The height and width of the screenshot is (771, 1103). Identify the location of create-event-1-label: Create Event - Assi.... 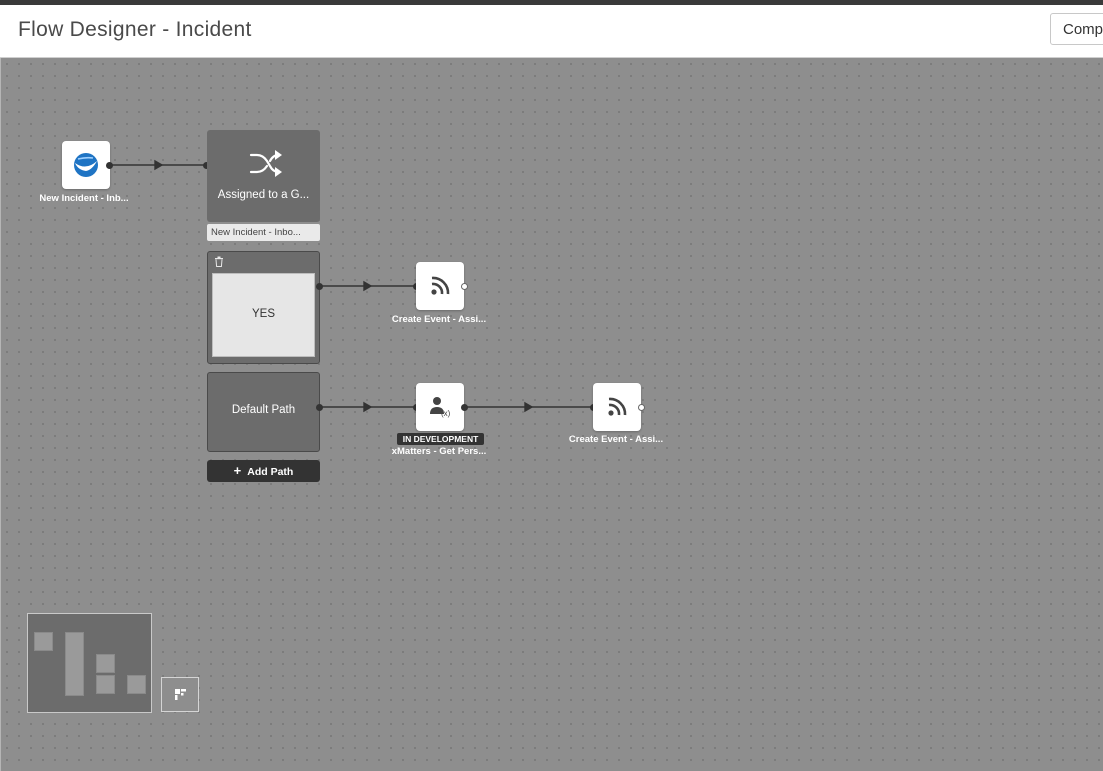
(439, 319).